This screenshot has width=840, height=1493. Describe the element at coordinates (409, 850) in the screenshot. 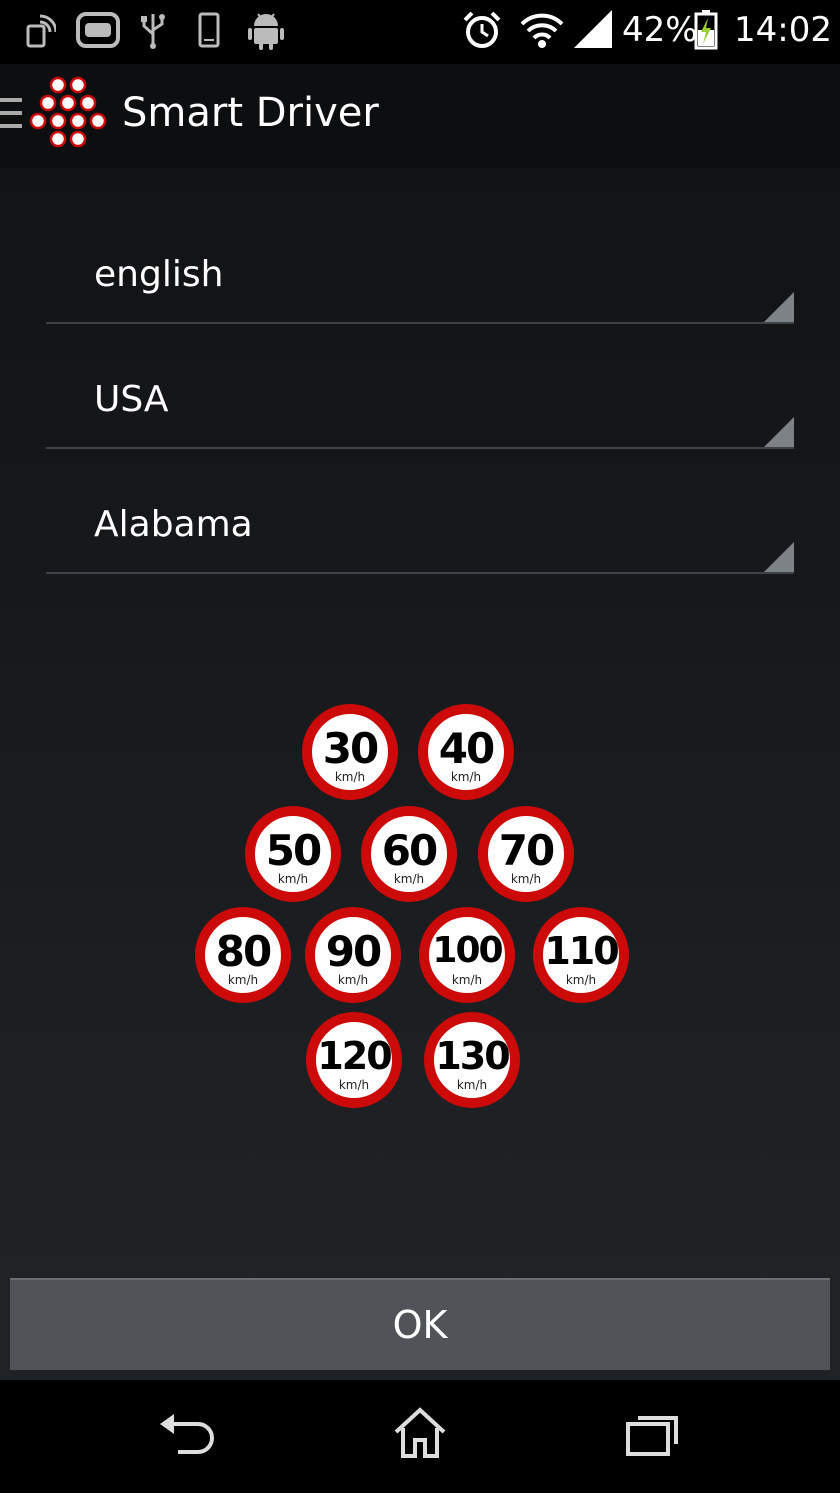

I see `speed-sign-number: 60` at that location.